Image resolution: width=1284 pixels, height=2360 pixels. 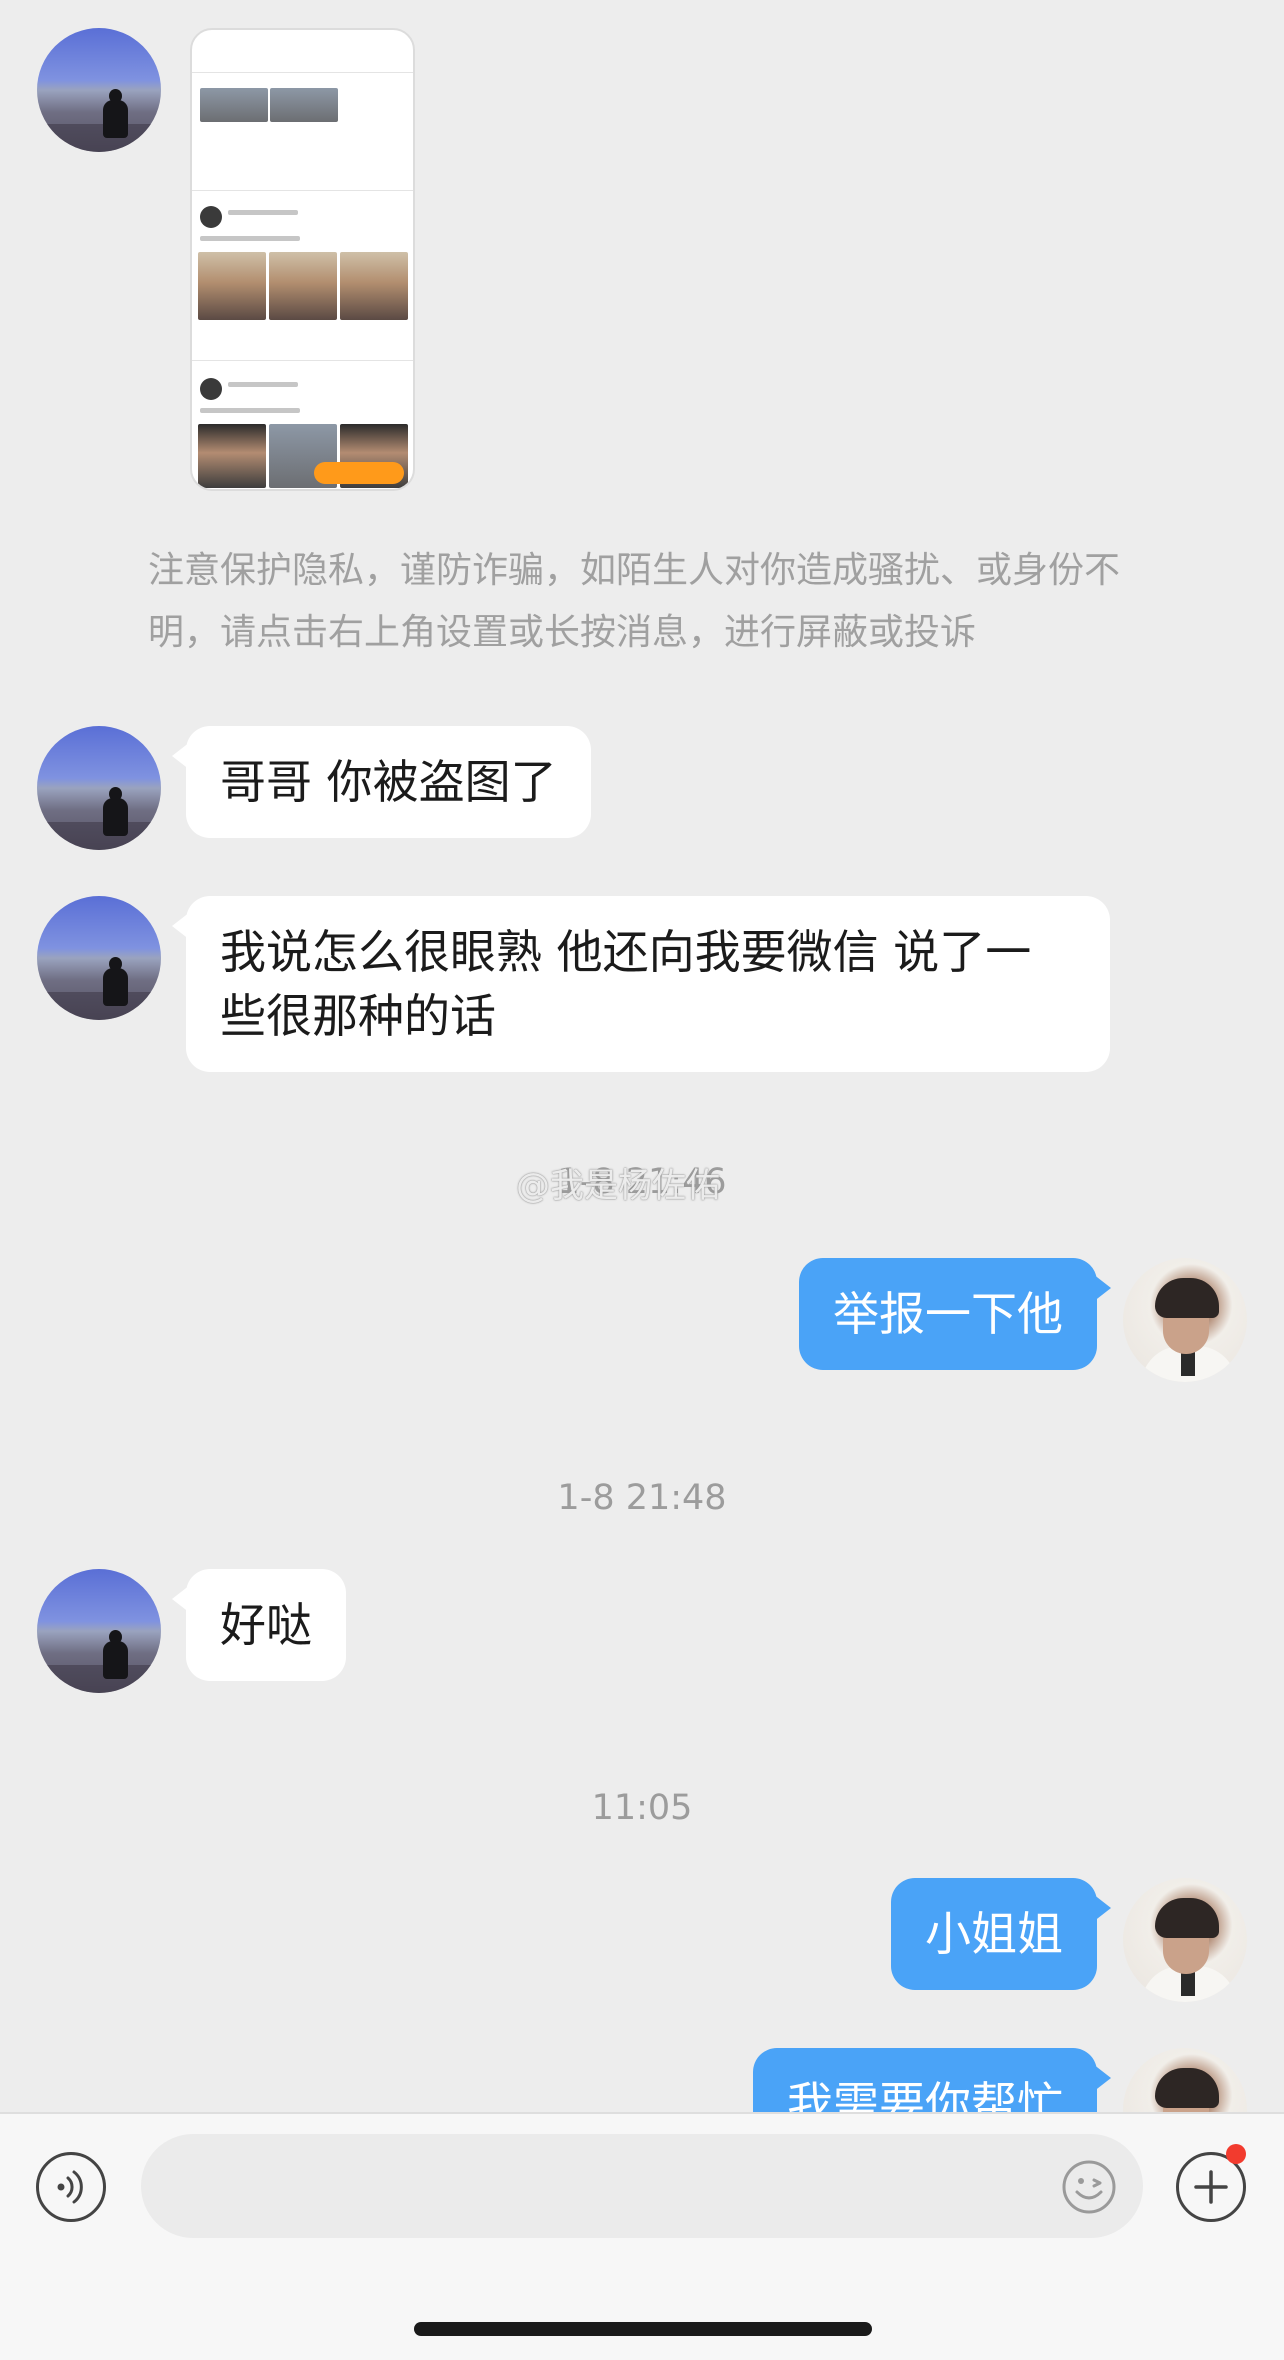 What do you see at coordinates (618, 1186) in the screenshot?
I see `watermark: @我是杨佐佑` at bounding box center [618, 1186].